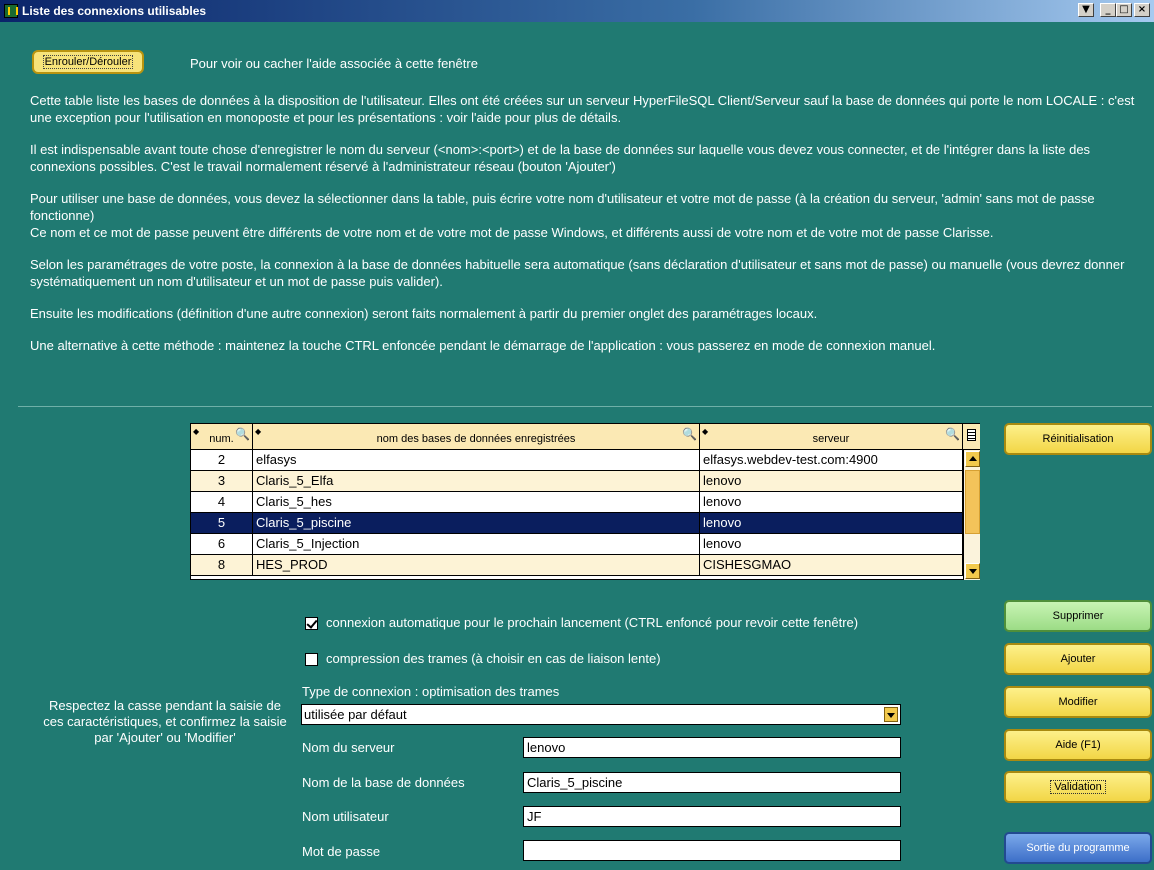 The height and width of the screenshot is (870, 1154). Describe the element at coordinates (222, 565) in the screenshot. I see `table-cell-num: 8` at that location.